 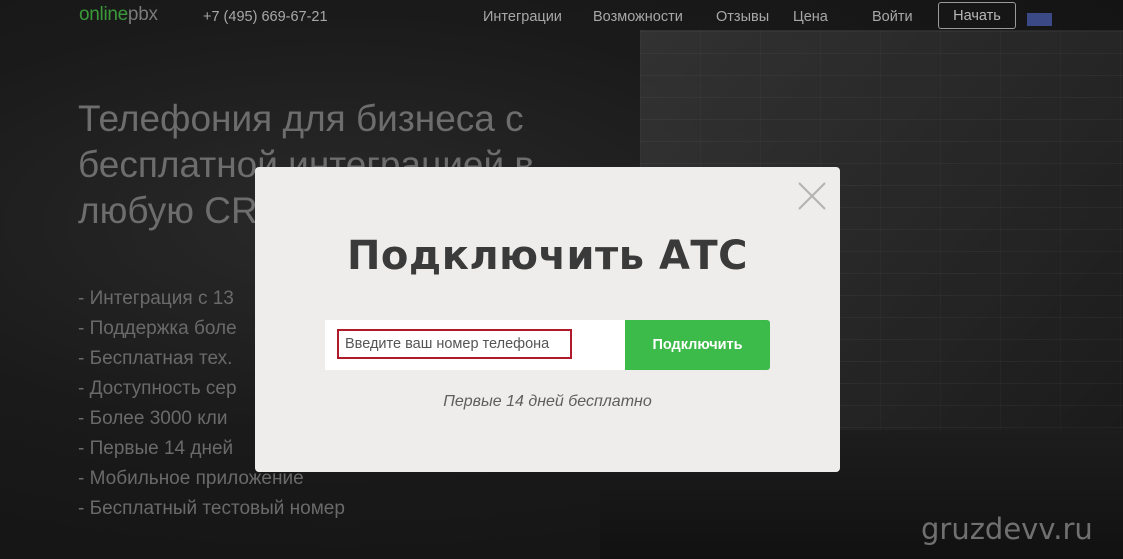 I want to click on login-link: Войти, so click(x=892, y=17).